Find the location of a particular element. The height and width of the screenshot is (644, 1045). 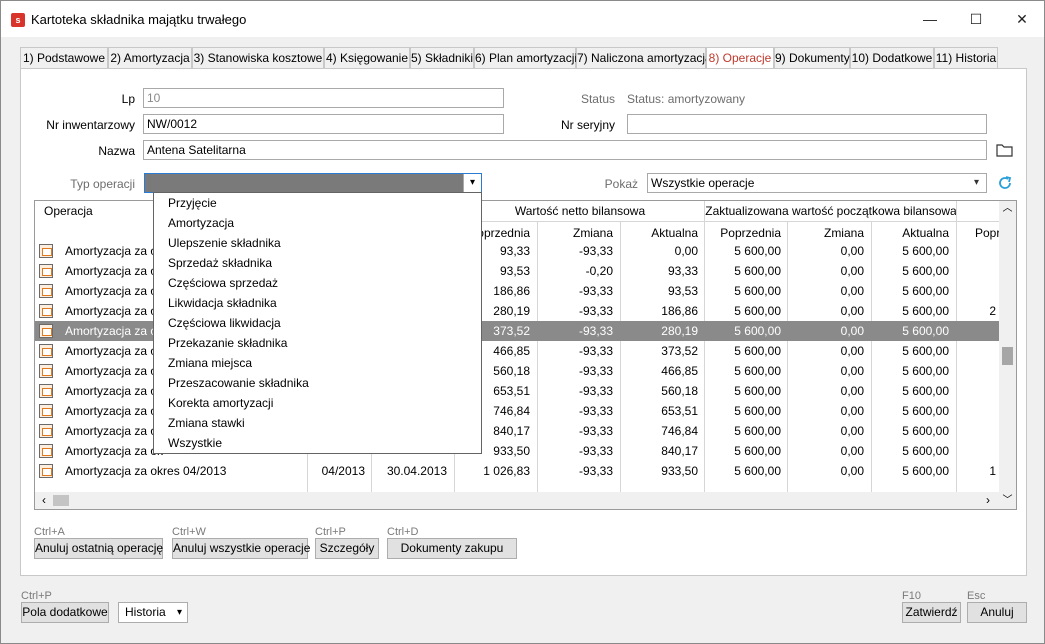

hint-f10: F10 is located at coordinates (911, 596).